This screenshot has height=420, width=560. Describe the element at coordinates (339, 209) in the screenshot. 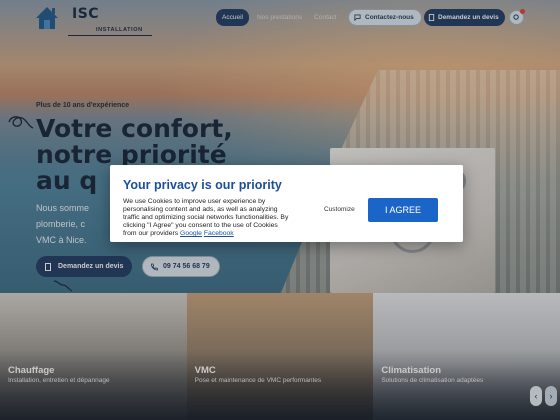

I see `customize-button: Customize` at that location.